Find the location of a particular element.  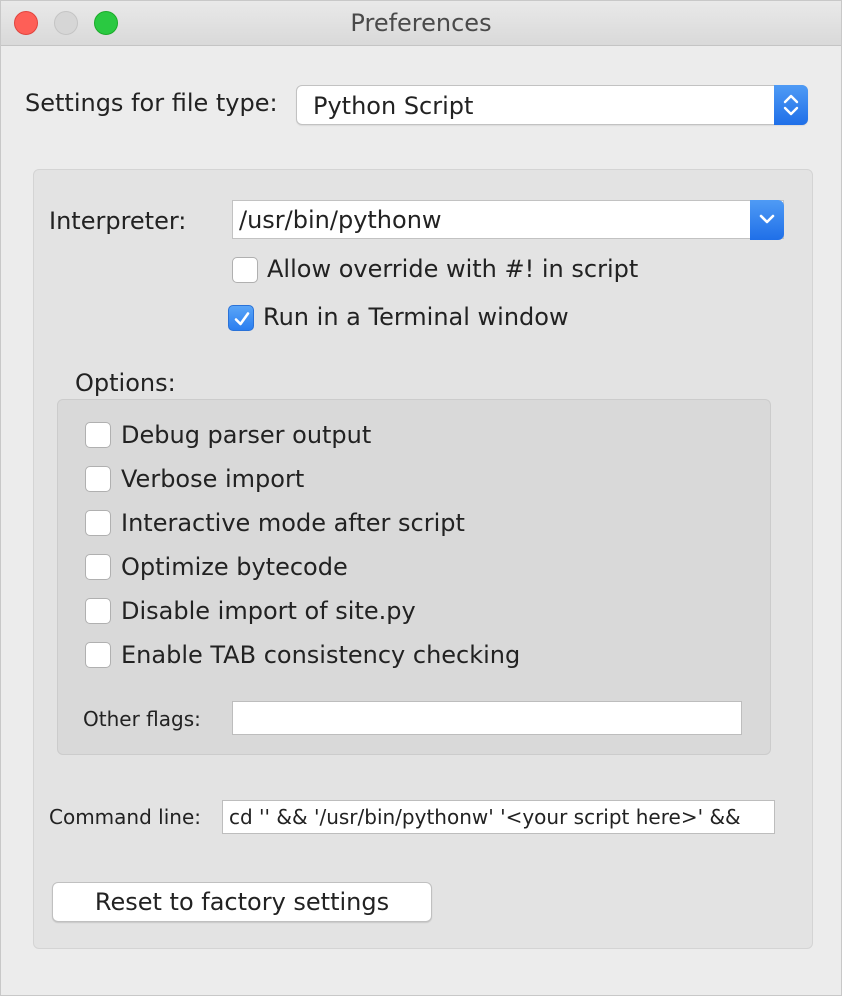

verbose-import-label: Verbose import is located at coordinates (213, 479).